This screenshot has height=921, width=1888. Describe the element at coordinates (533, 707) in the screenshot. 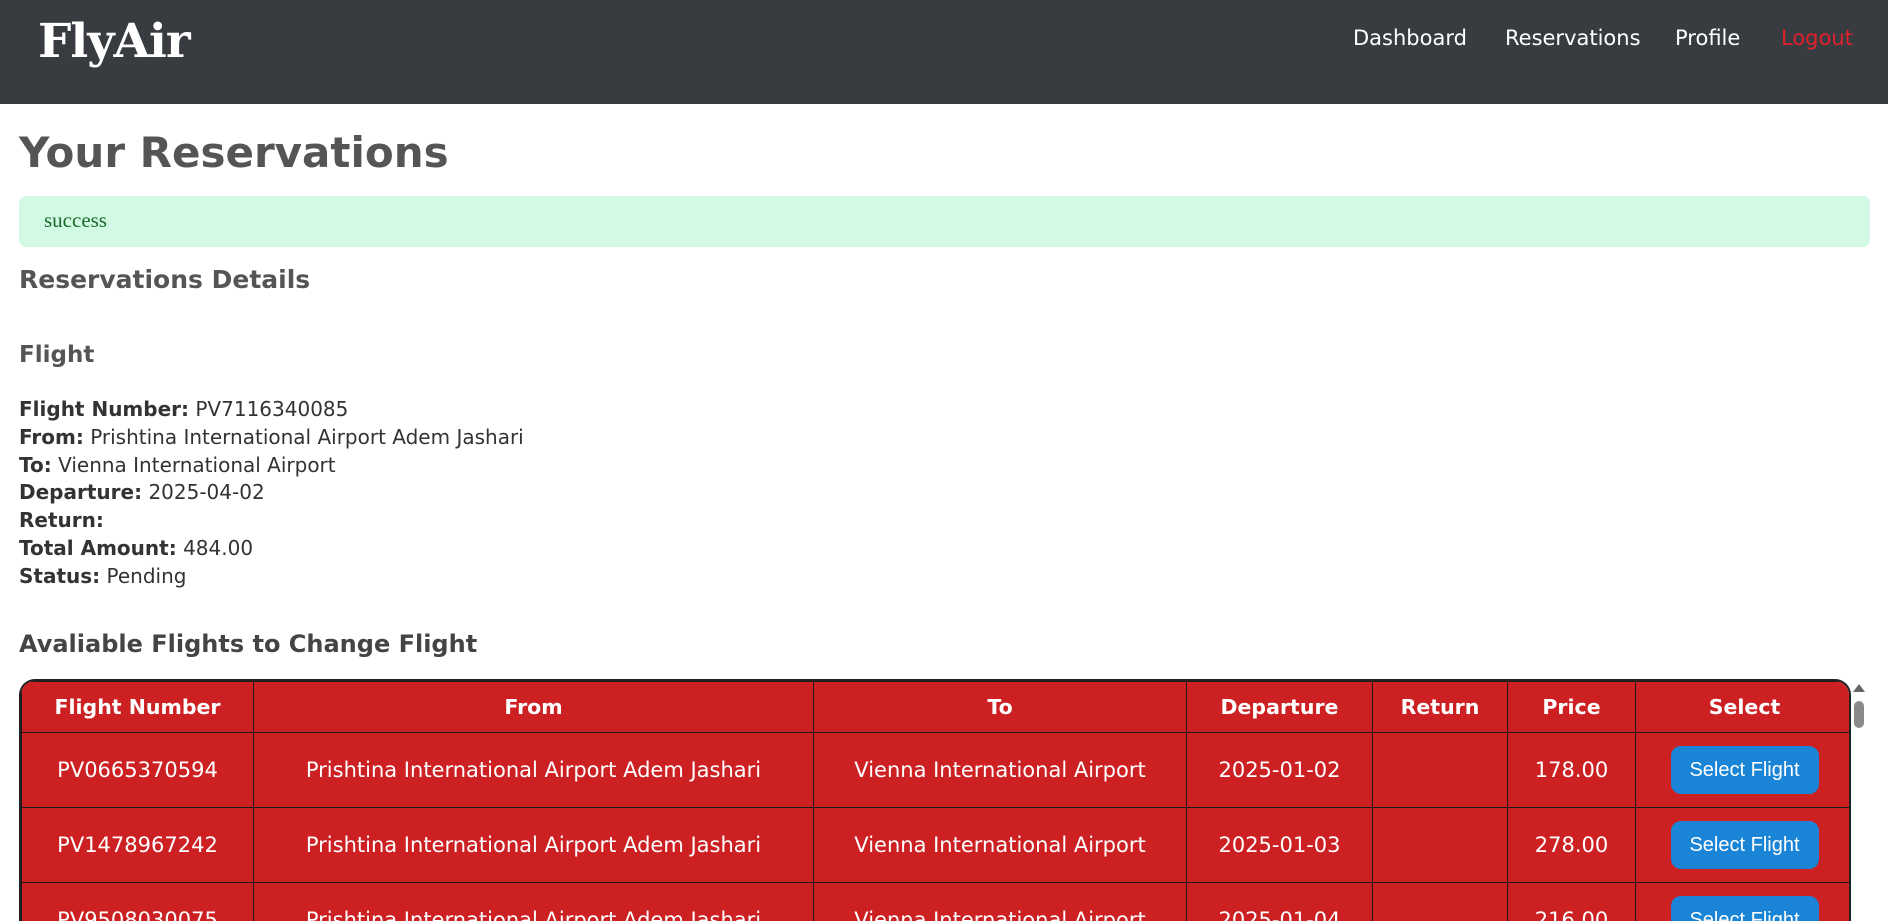

I see `column-header: From` at that location.